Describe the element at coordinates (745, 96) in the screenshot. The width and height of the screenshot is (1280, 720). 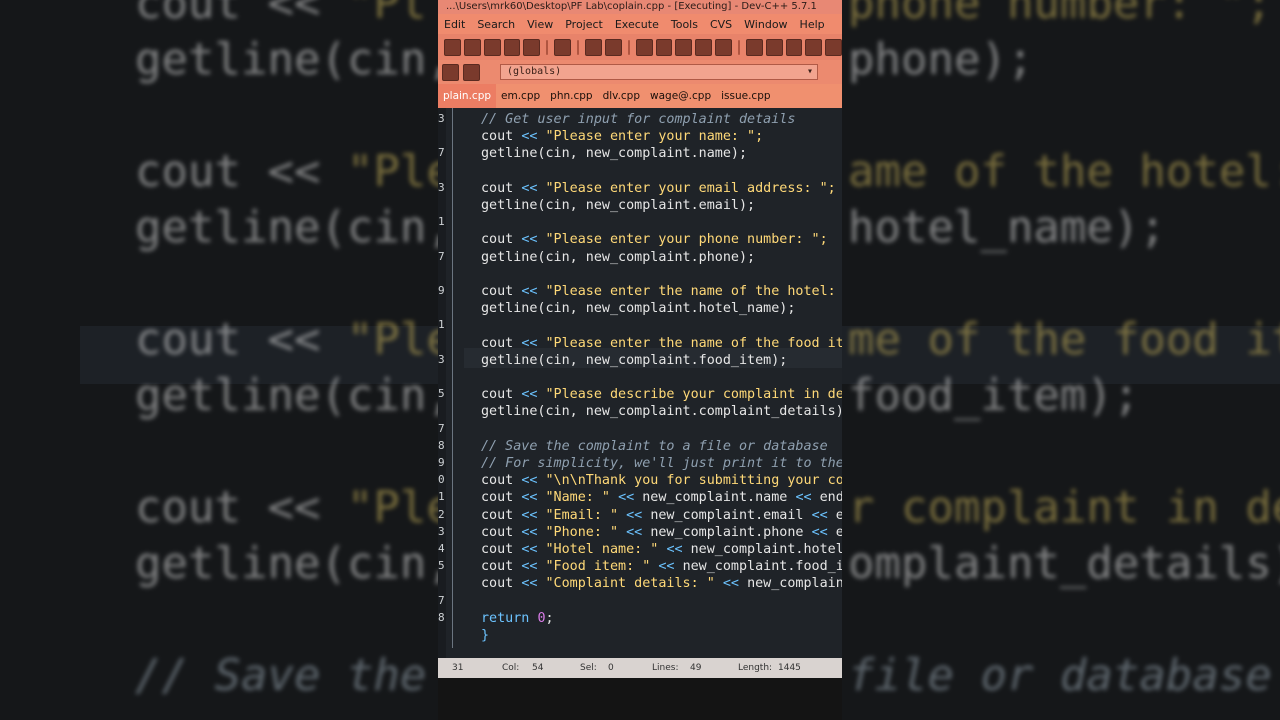
I see `file-tab: issue.cpp` at that location.